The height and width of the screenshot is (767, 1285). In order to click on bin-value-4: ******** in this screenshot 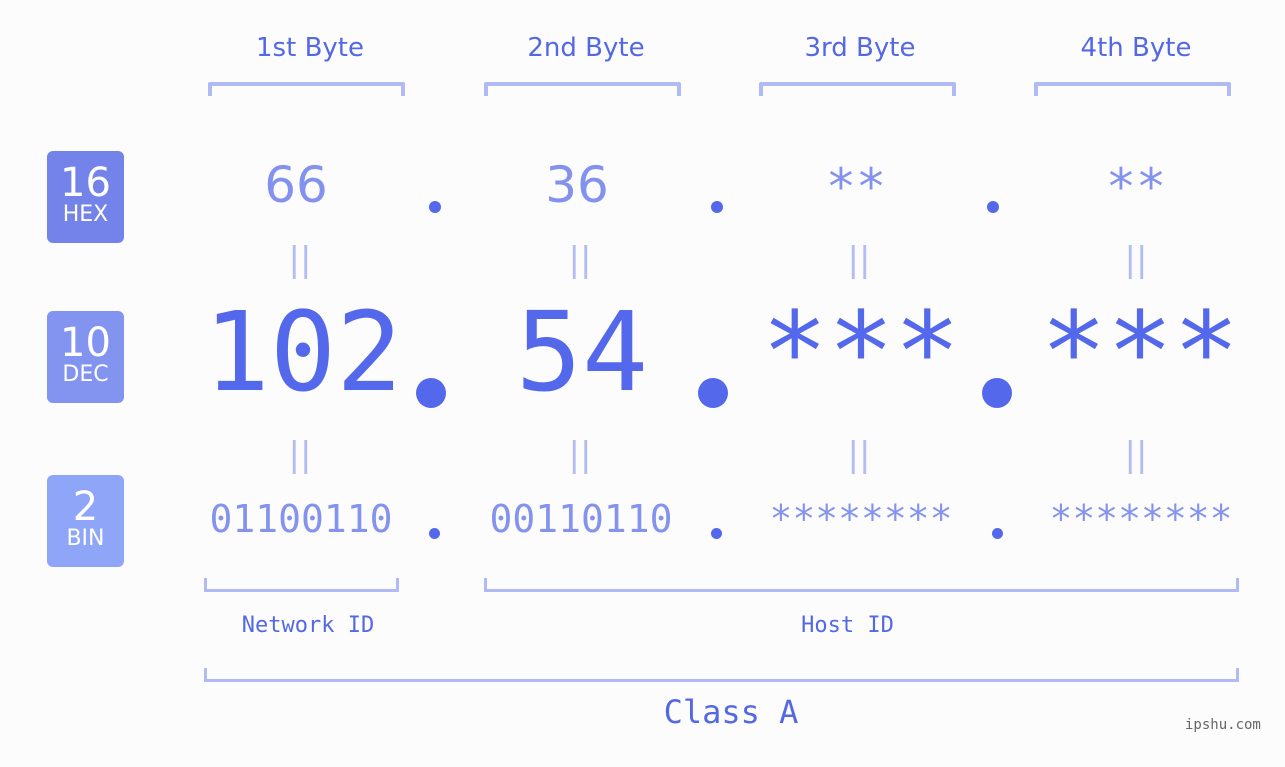, I will do `click(1141, 519)`.